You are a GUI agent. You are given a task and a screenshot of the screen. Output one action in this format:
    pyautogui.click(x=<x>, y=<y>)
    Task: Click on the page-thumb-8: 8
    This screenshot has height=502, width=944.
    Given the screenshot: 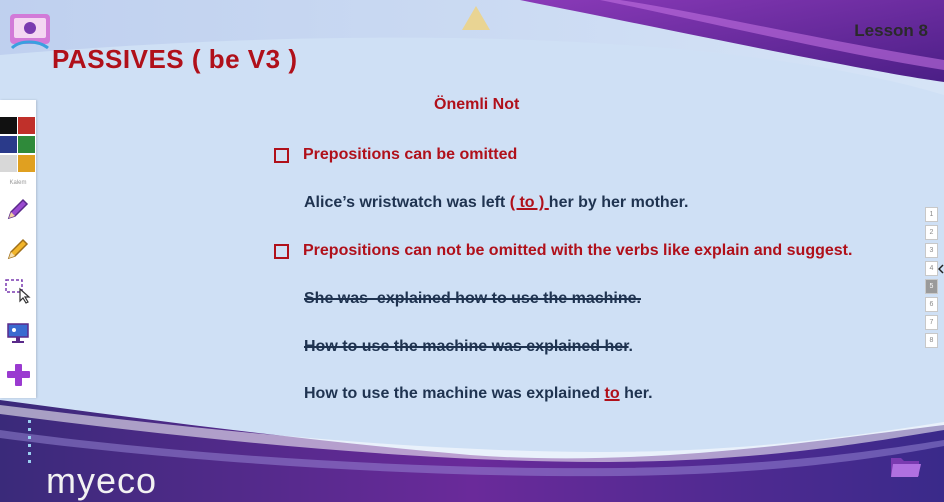 What is the action you would take?
    pyautogui.click(x=931, y=340)
    